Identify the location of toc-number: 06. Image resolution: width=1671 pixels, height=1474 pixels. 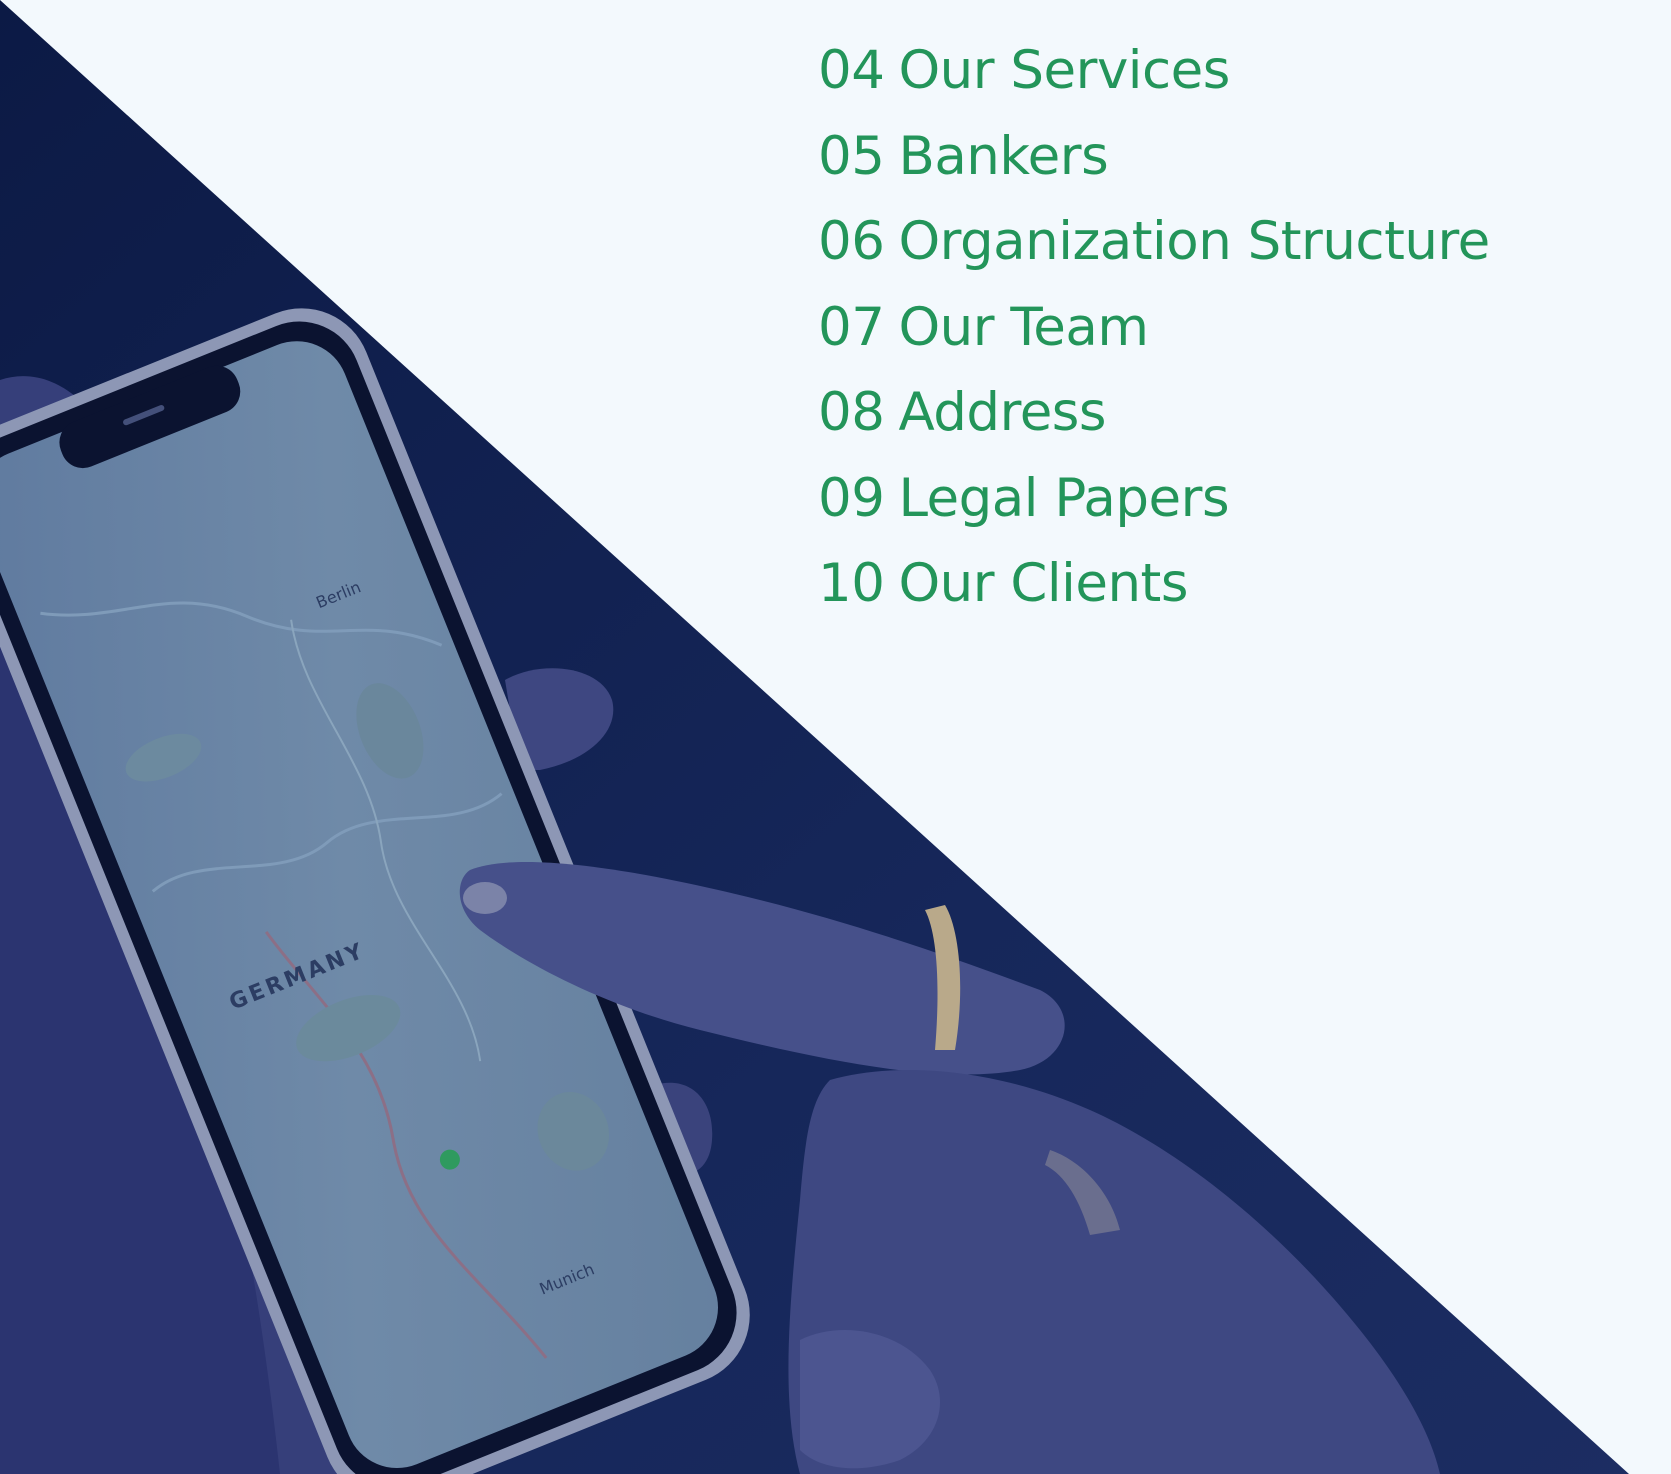
(851, 241).